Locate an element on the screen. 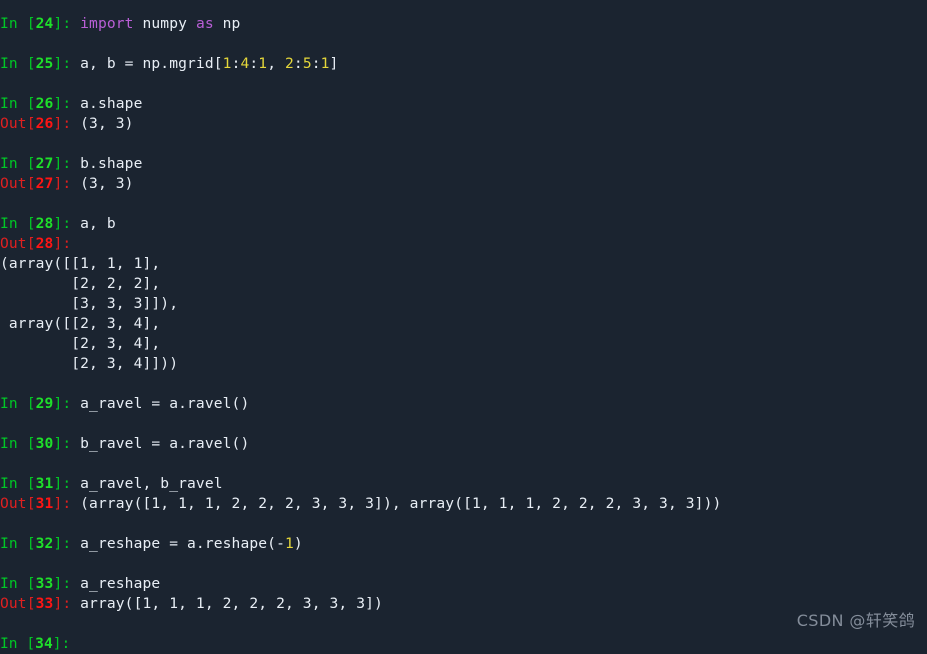  out-prompt: Out[28]: is located at coordinates (35, 243).